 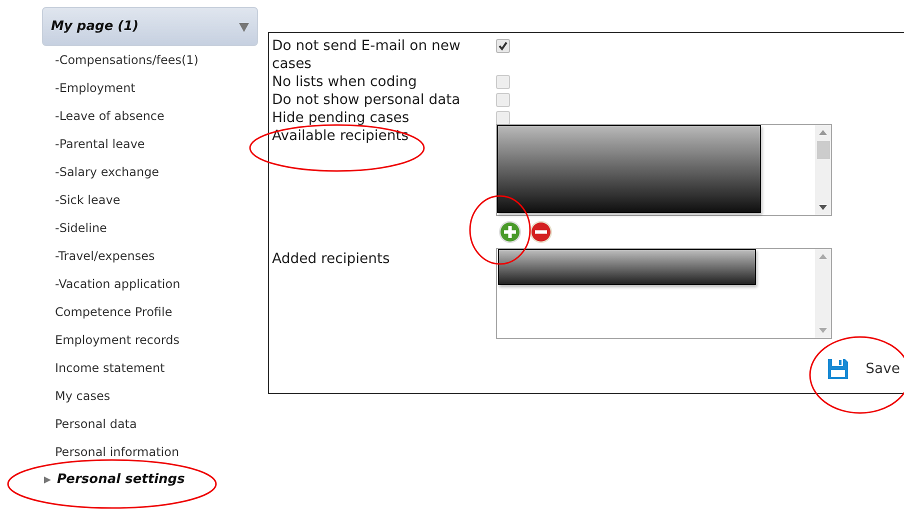 I want to click on field-label: Added recipients, so click(x=331, y=259).